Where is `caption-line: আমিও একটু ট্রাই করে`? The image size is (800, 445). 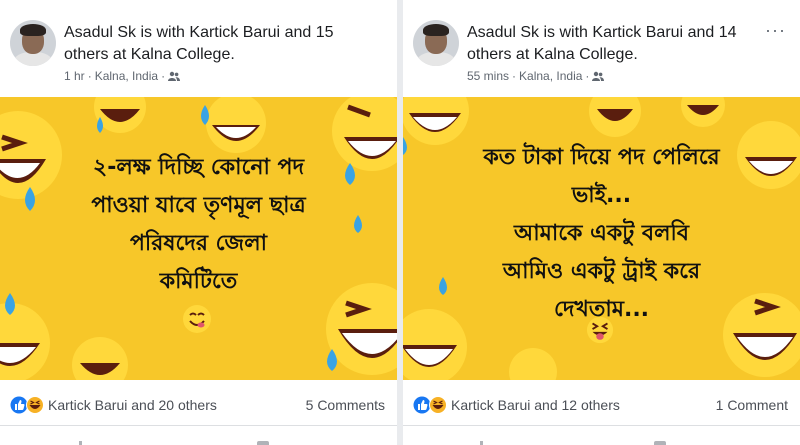 caption-line: আমিও একটু ট্রাই করে is located at coordinates (601, 271).